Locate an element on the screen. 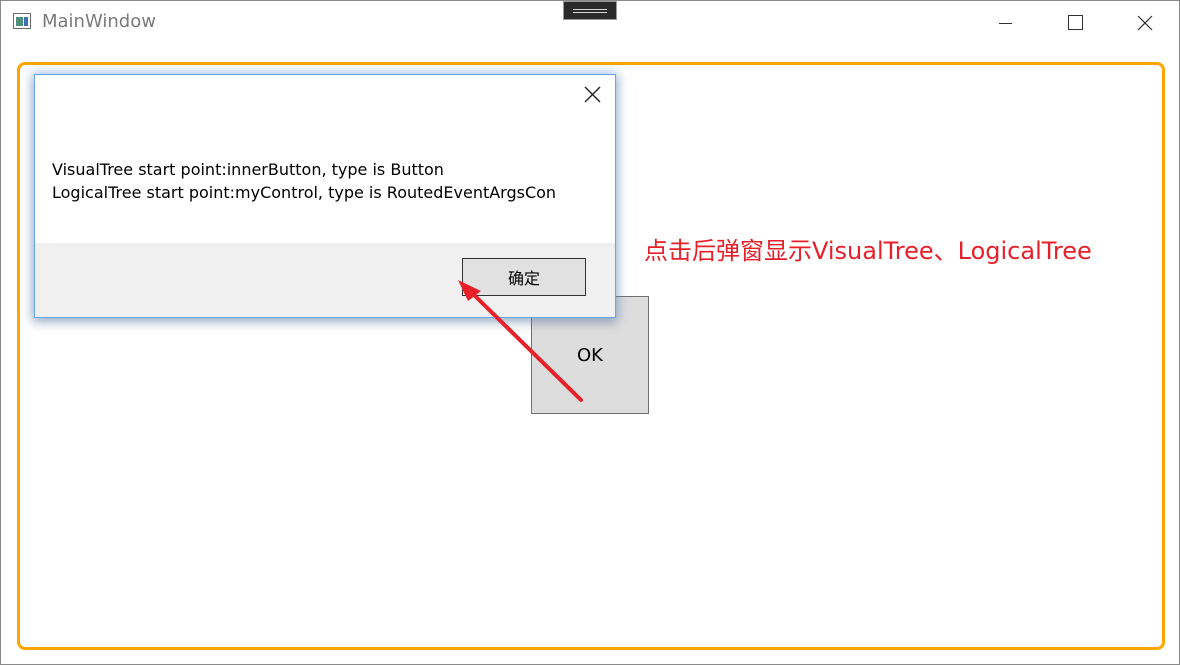 The height and width of the screenshot is (666, 1180). dialog-close-button is located at coordinates (593, 95).